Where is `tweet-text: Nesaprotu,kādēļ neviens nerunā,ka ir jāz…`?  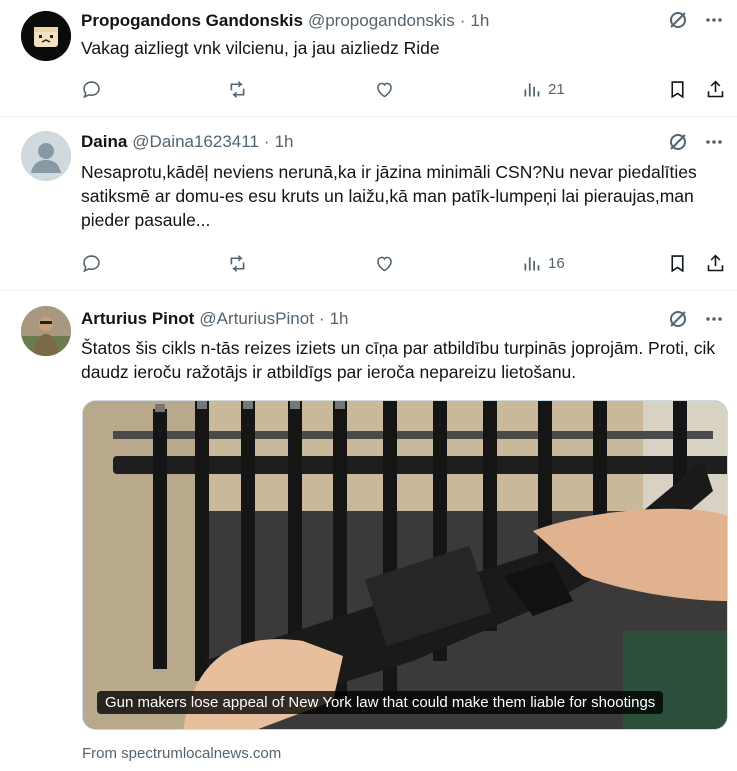 tweet-text: Nesaprotu,kādēļ neviens nerunā,ka ir jāz… is located at coordinates (389, 196).